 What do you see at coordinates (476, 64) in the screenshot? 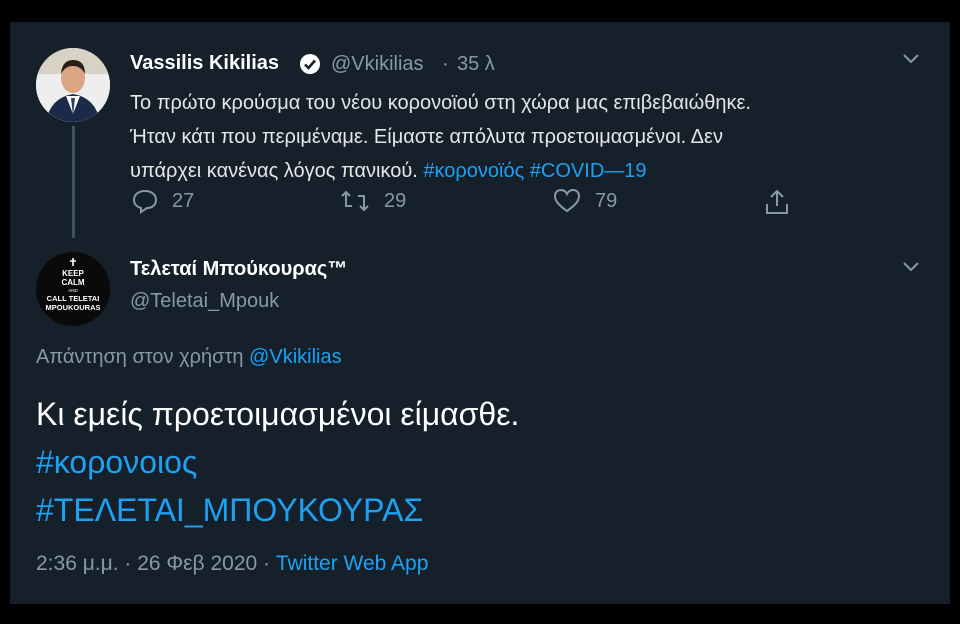
I see `tweet-time: 35 λ` at bounding box center [476, 64].